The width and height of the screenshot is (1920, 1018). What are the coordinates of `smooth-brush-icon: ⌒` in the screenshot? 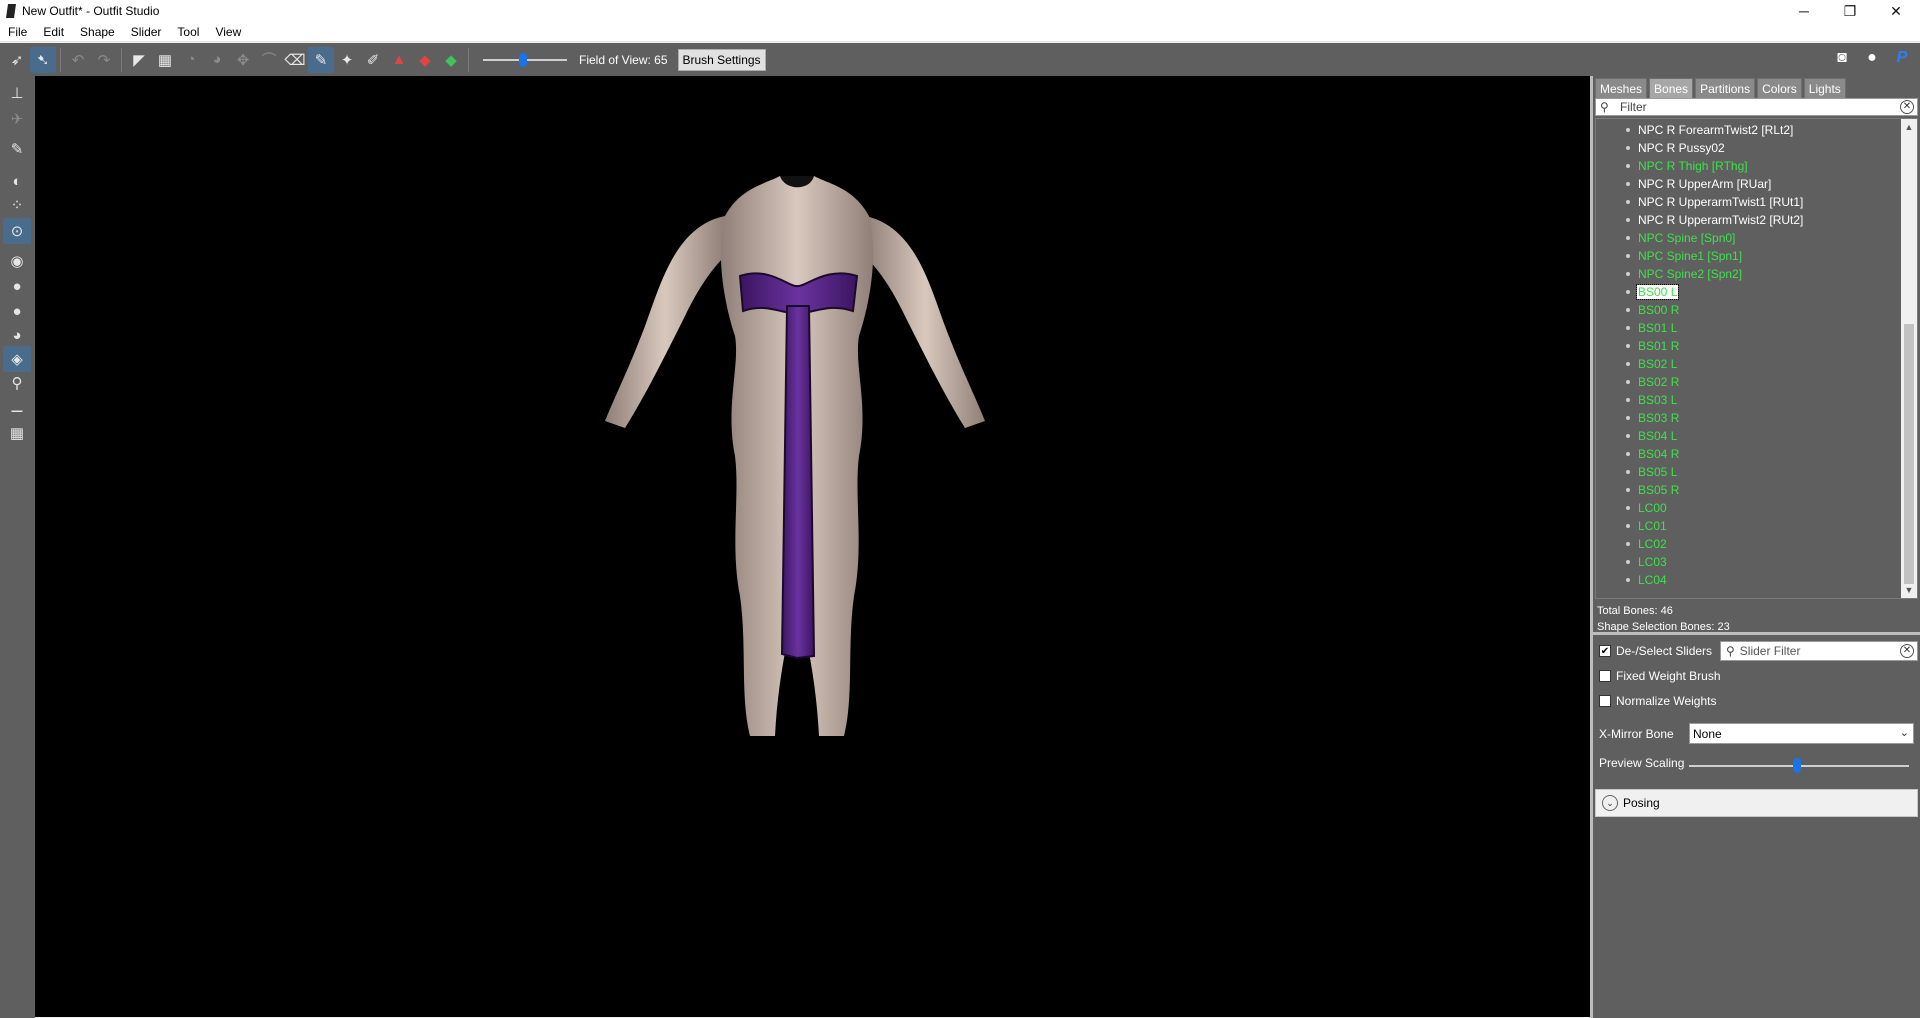 It's located at (269, 60).